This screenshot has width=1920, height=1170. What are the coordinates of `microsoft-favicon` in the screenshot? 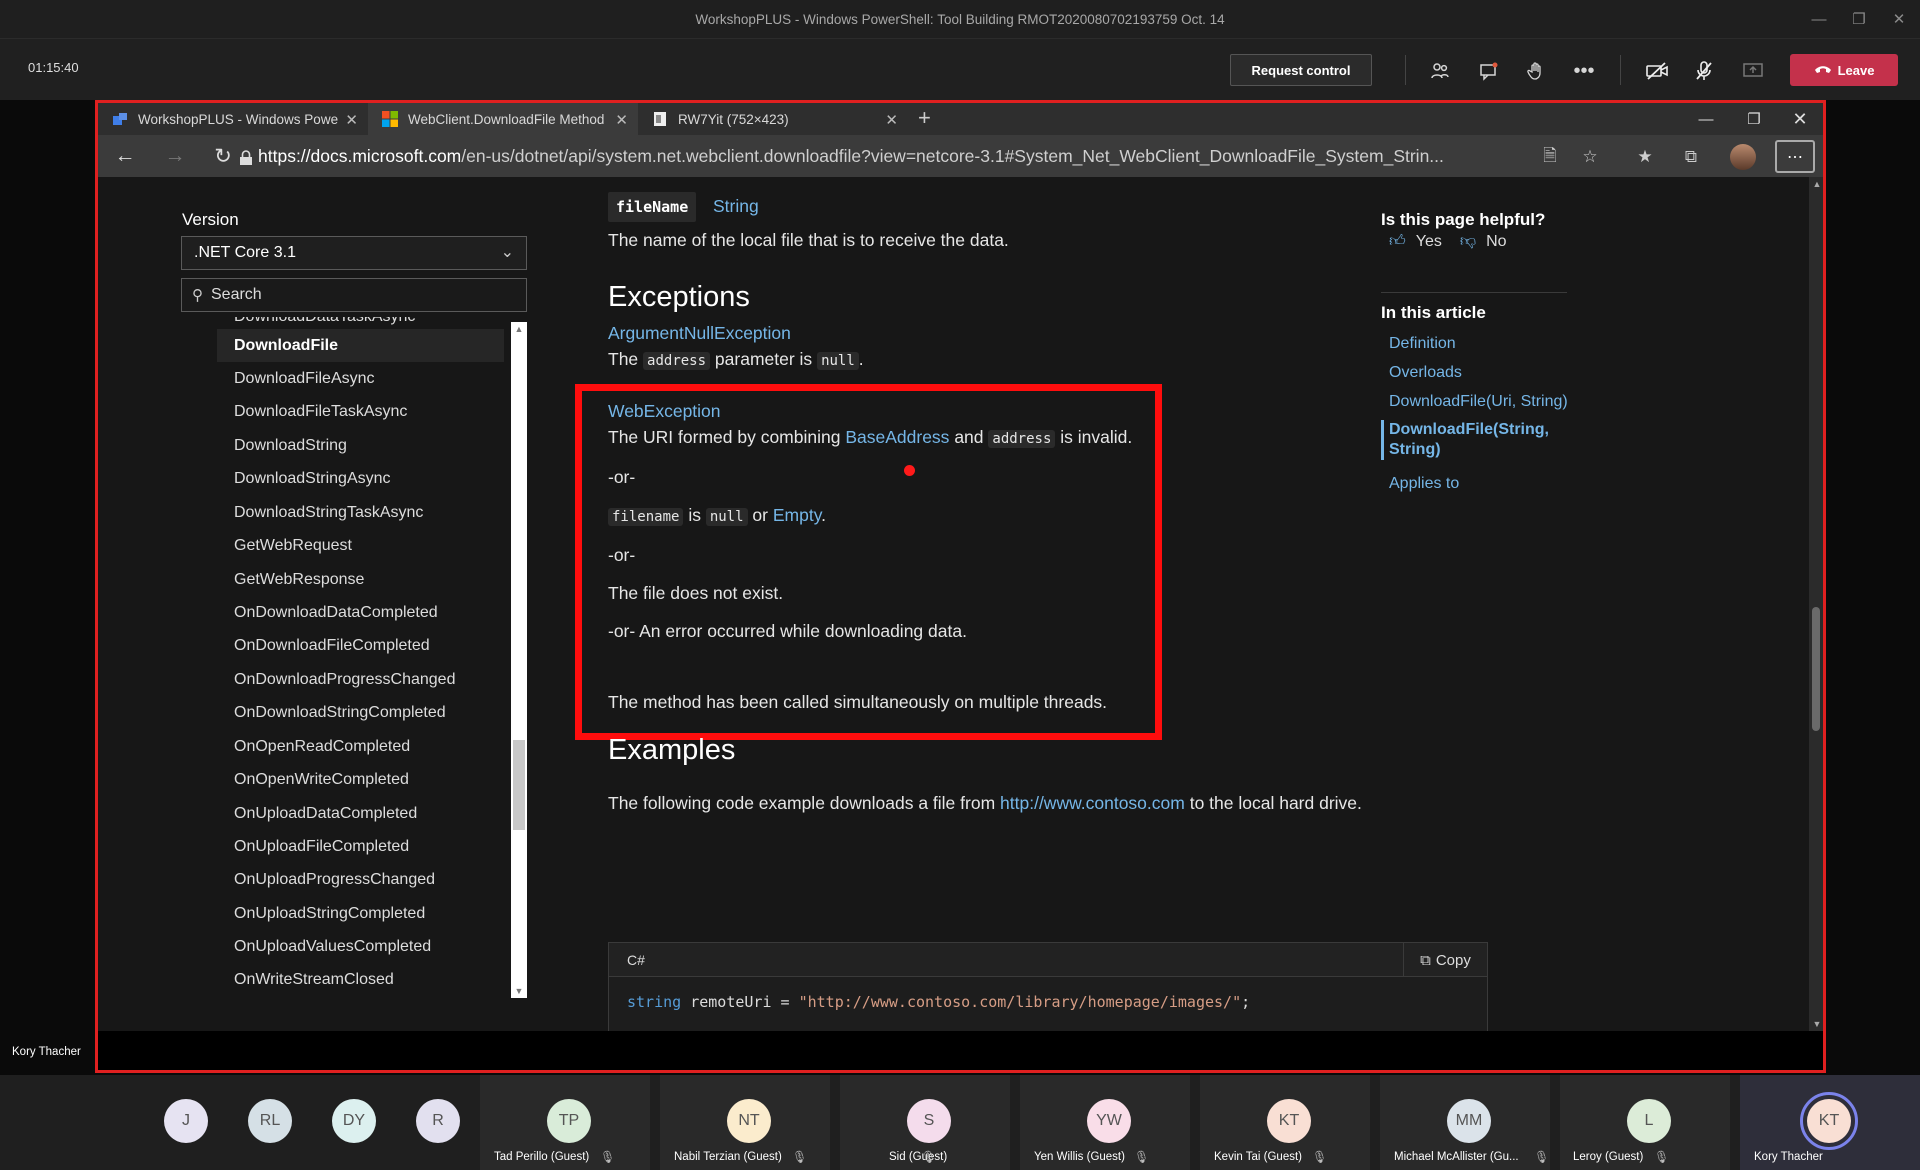 It's located at (390, 119).